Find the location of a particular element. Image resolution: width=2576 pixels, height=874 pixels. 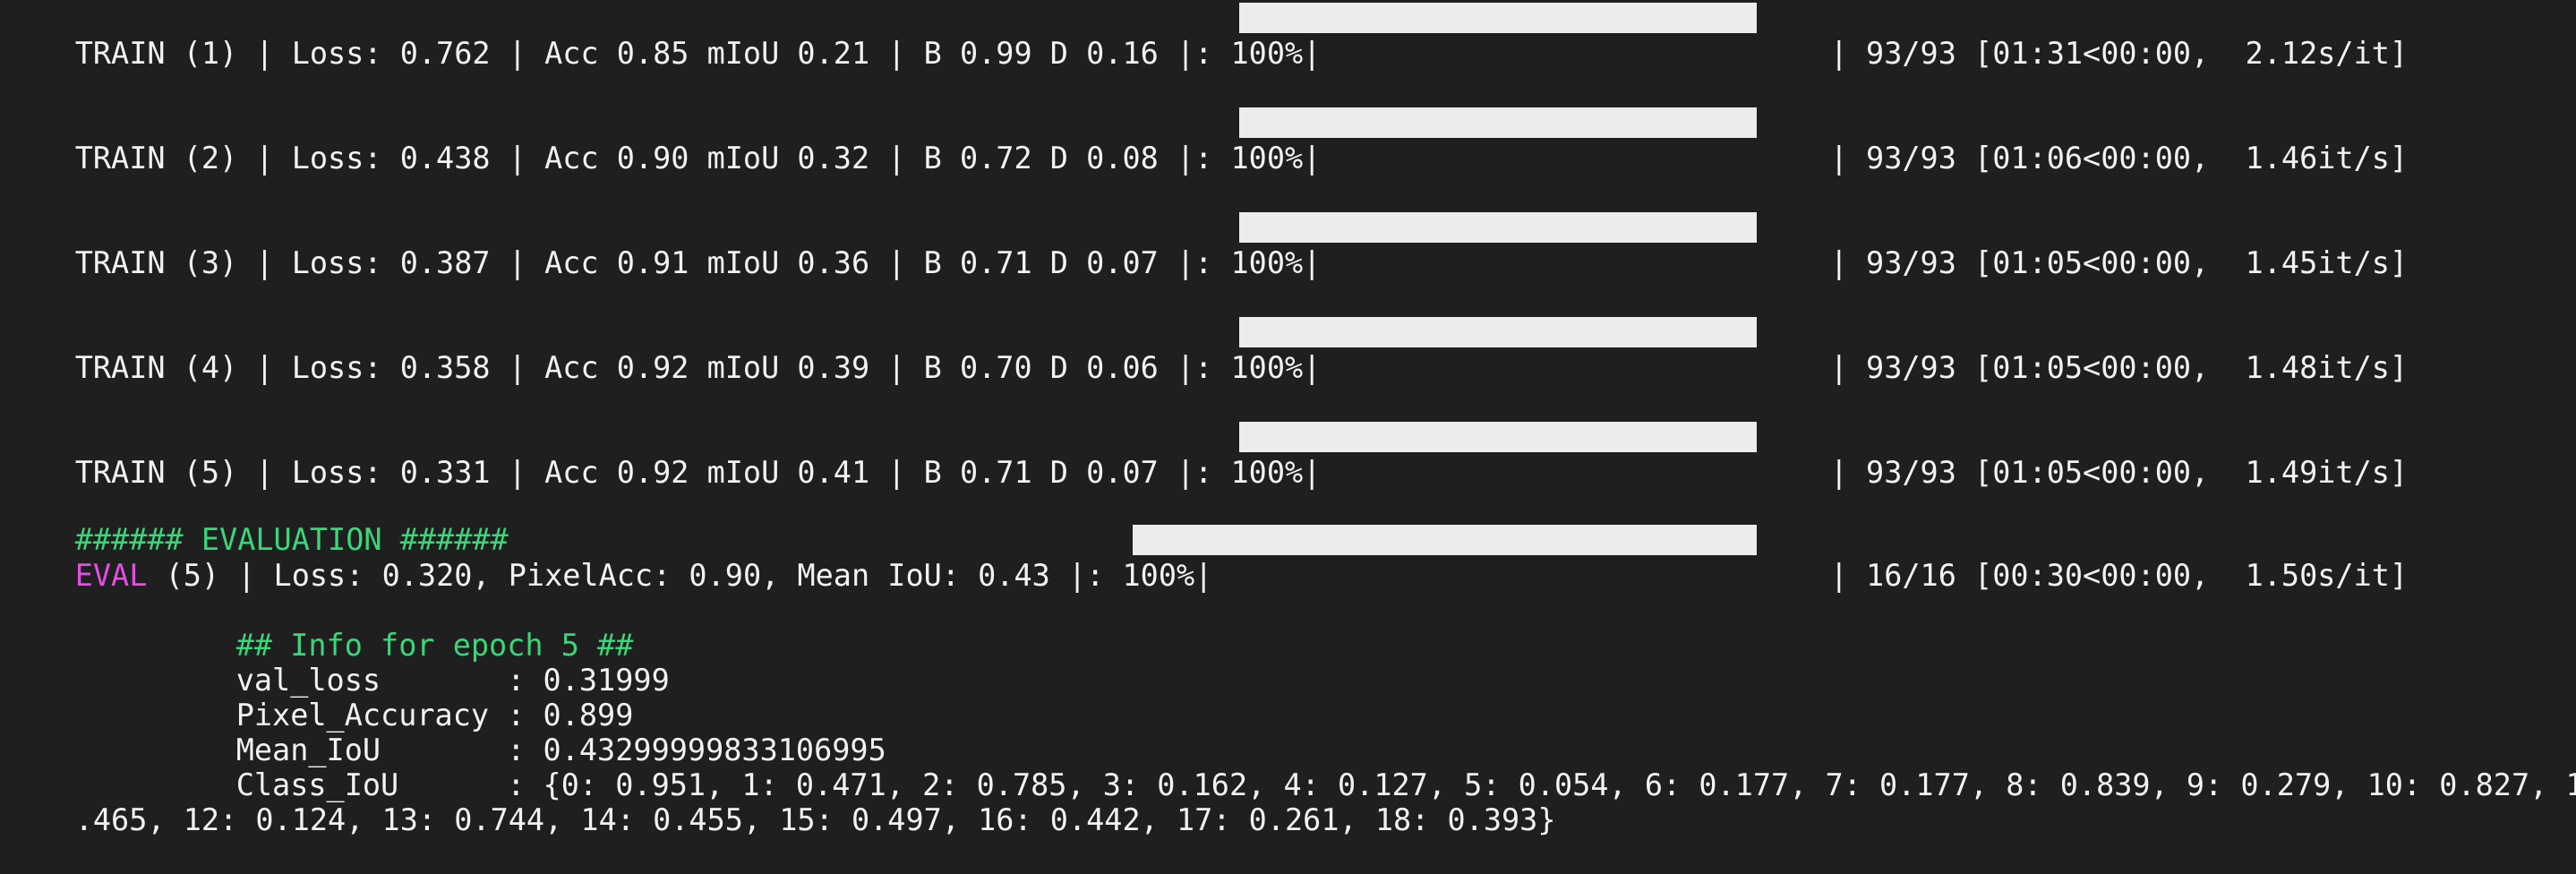

train-row-3-stats: | 93/93 [01:05<00:00, 1.45it/s] is located at coordinates (2083, 245).